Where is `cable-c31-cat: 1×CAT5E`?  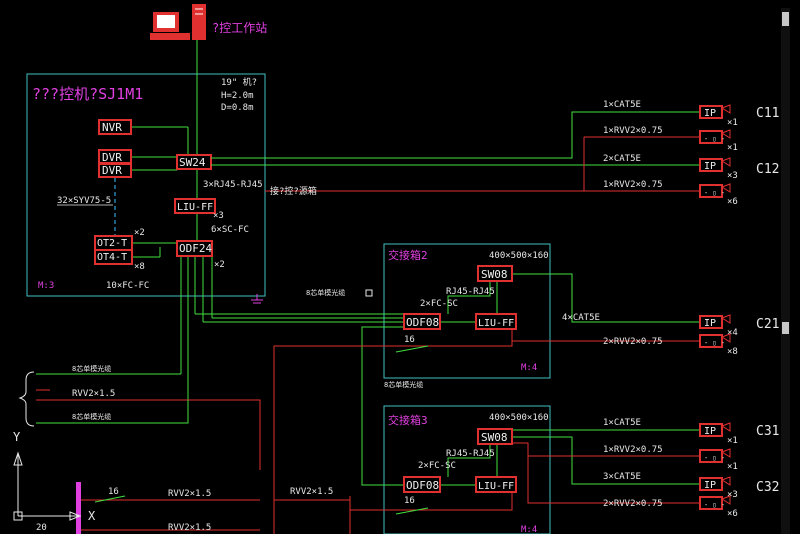 cable-c31-cat: 1×CAT5E is located at coordinates (622, 423).